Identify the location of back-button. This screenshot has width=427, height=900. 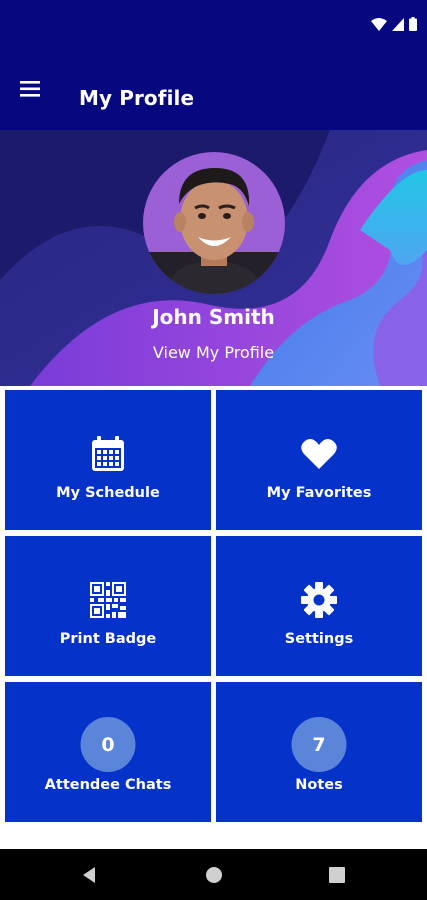
(90, 875).